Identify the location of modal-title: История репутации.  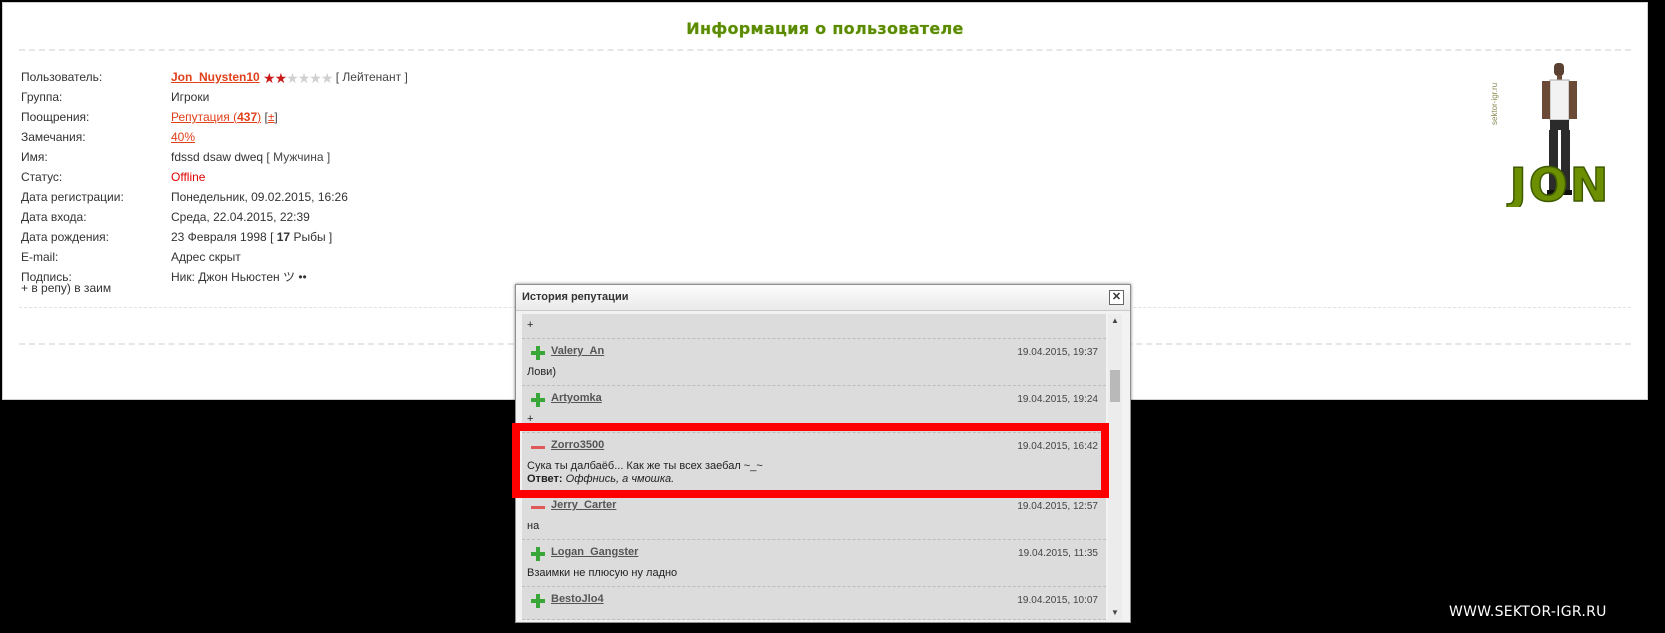
(575, 297).